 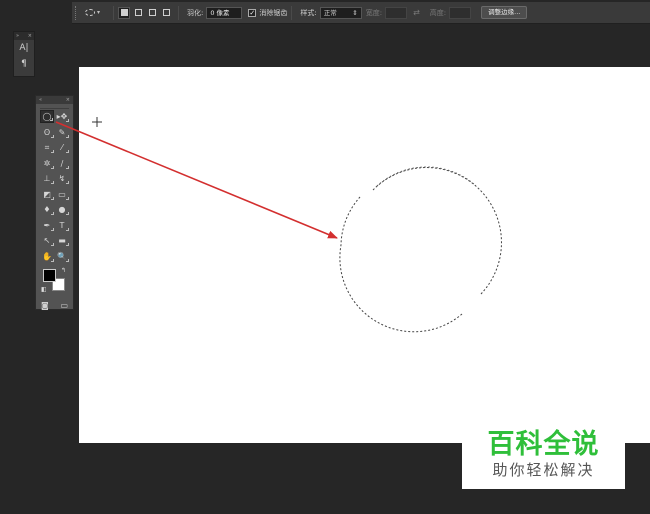 What do you see at coordinates (24, 64) in the screenshot?
I see `paragraph-panel-icon: ¶` at bounding box center [24, 64].